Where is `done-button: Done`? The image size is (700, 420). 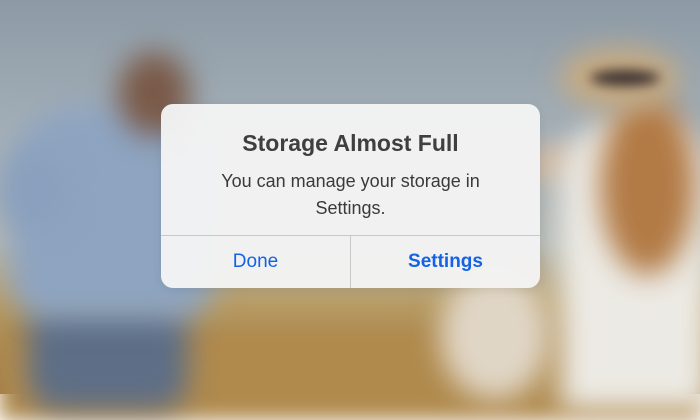
done-button: Done is located at coordinates (255, 262).